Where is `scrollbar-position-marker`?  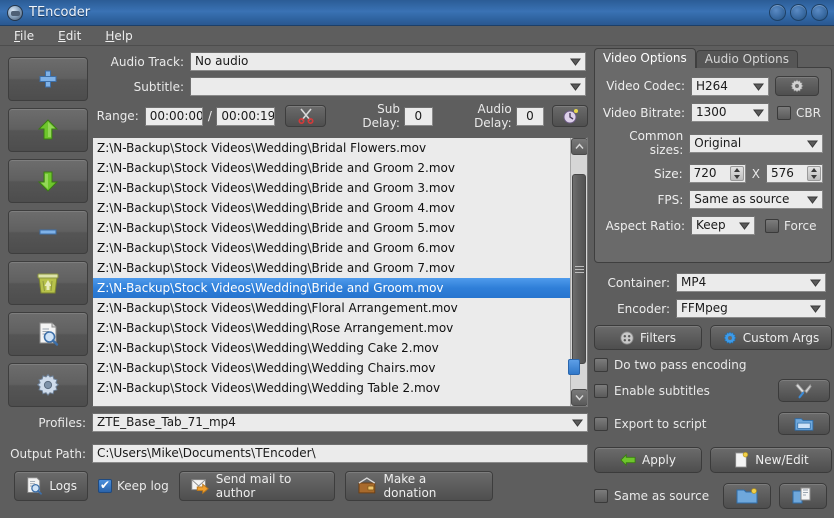 scrollbar-position-marker is located at coordinates (574, 367).